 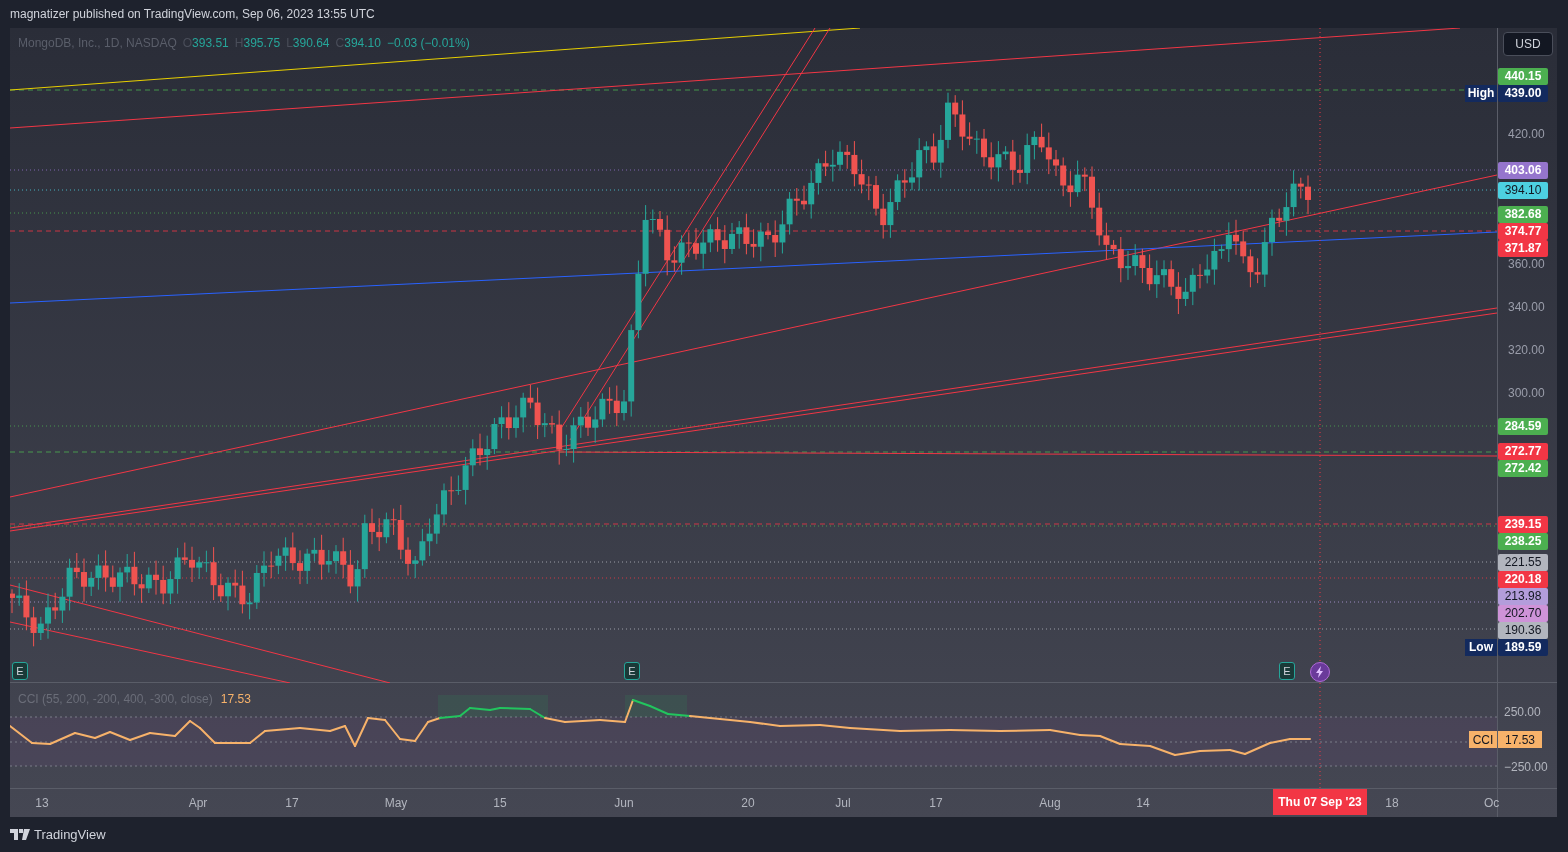 I want to click on price-axis-label: 360.00, so click(x=1526, y=264).